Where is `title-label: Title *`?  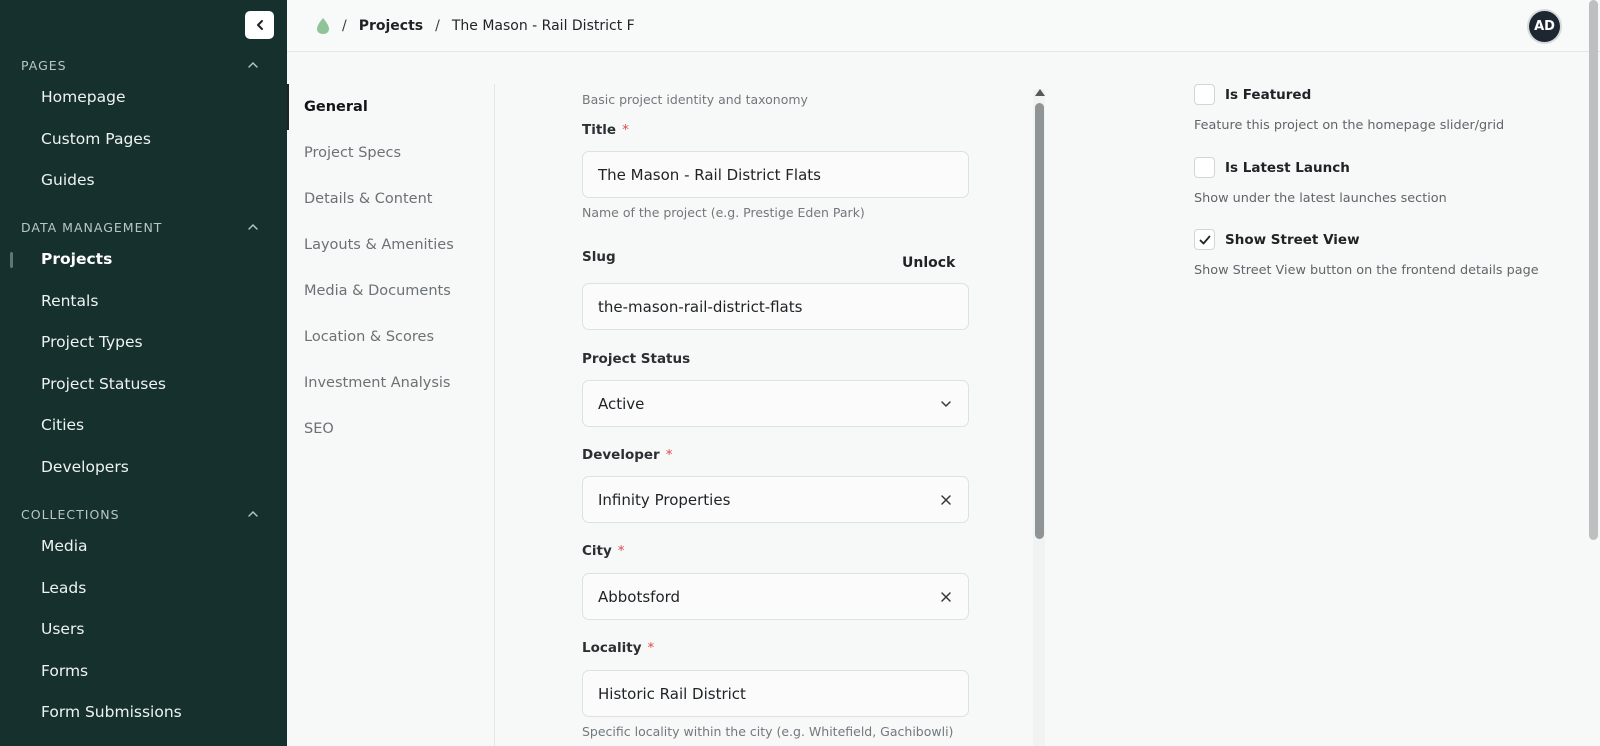 title-label: Title * is located at coordinates (605, 130).